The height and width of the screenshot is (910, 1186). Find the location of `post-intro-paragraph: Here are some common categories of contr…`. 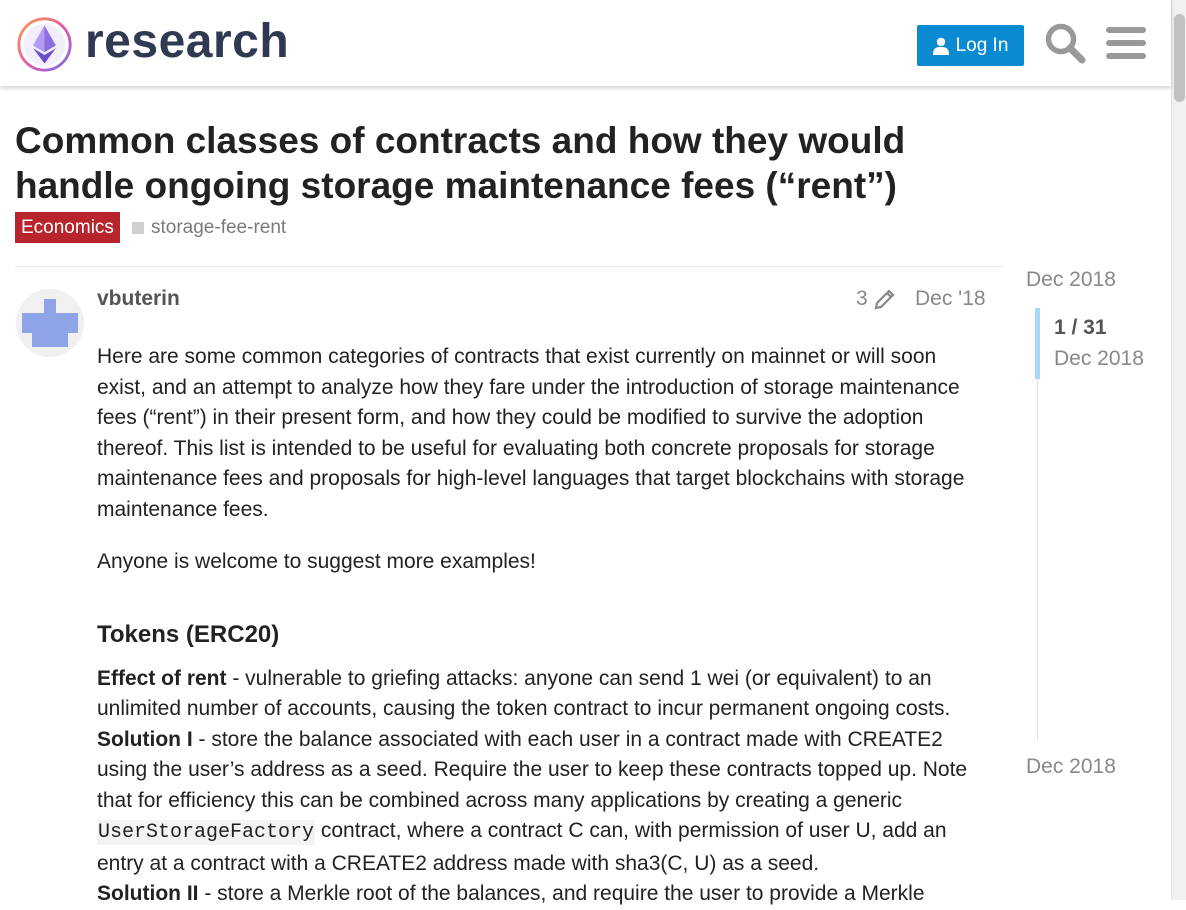

post-intro-paragraph: Here are some common categories of contr… is located at coordinates (531, 433).